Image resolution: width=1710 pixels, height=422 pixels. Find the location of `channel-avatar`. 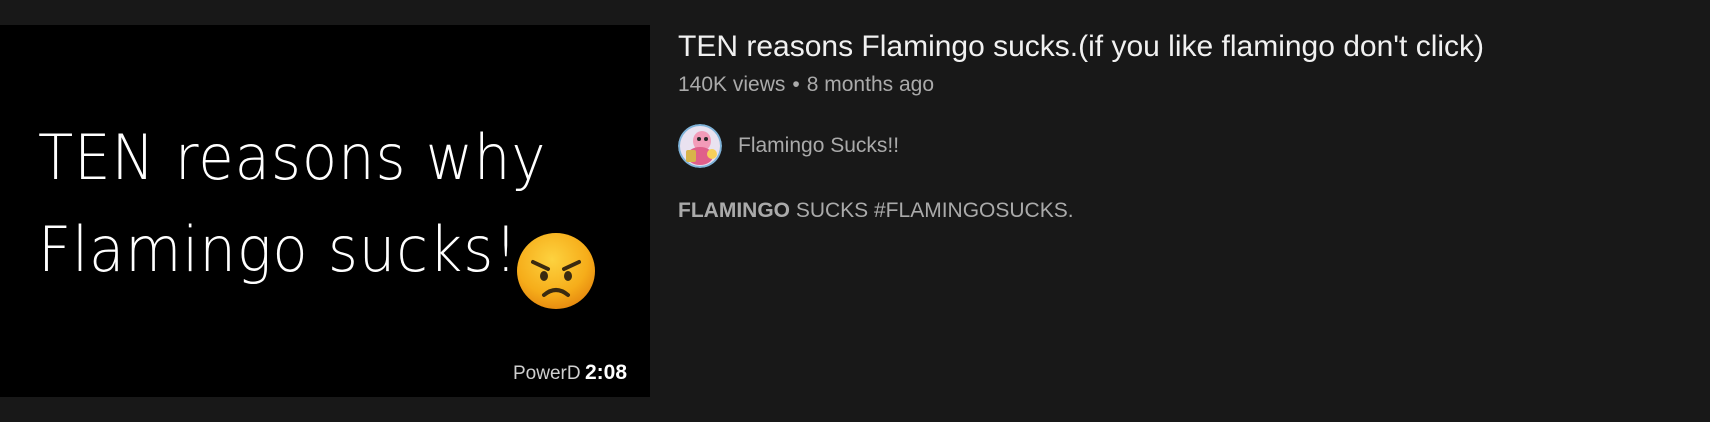

channel-avatar is located at coordinates (700, 146).